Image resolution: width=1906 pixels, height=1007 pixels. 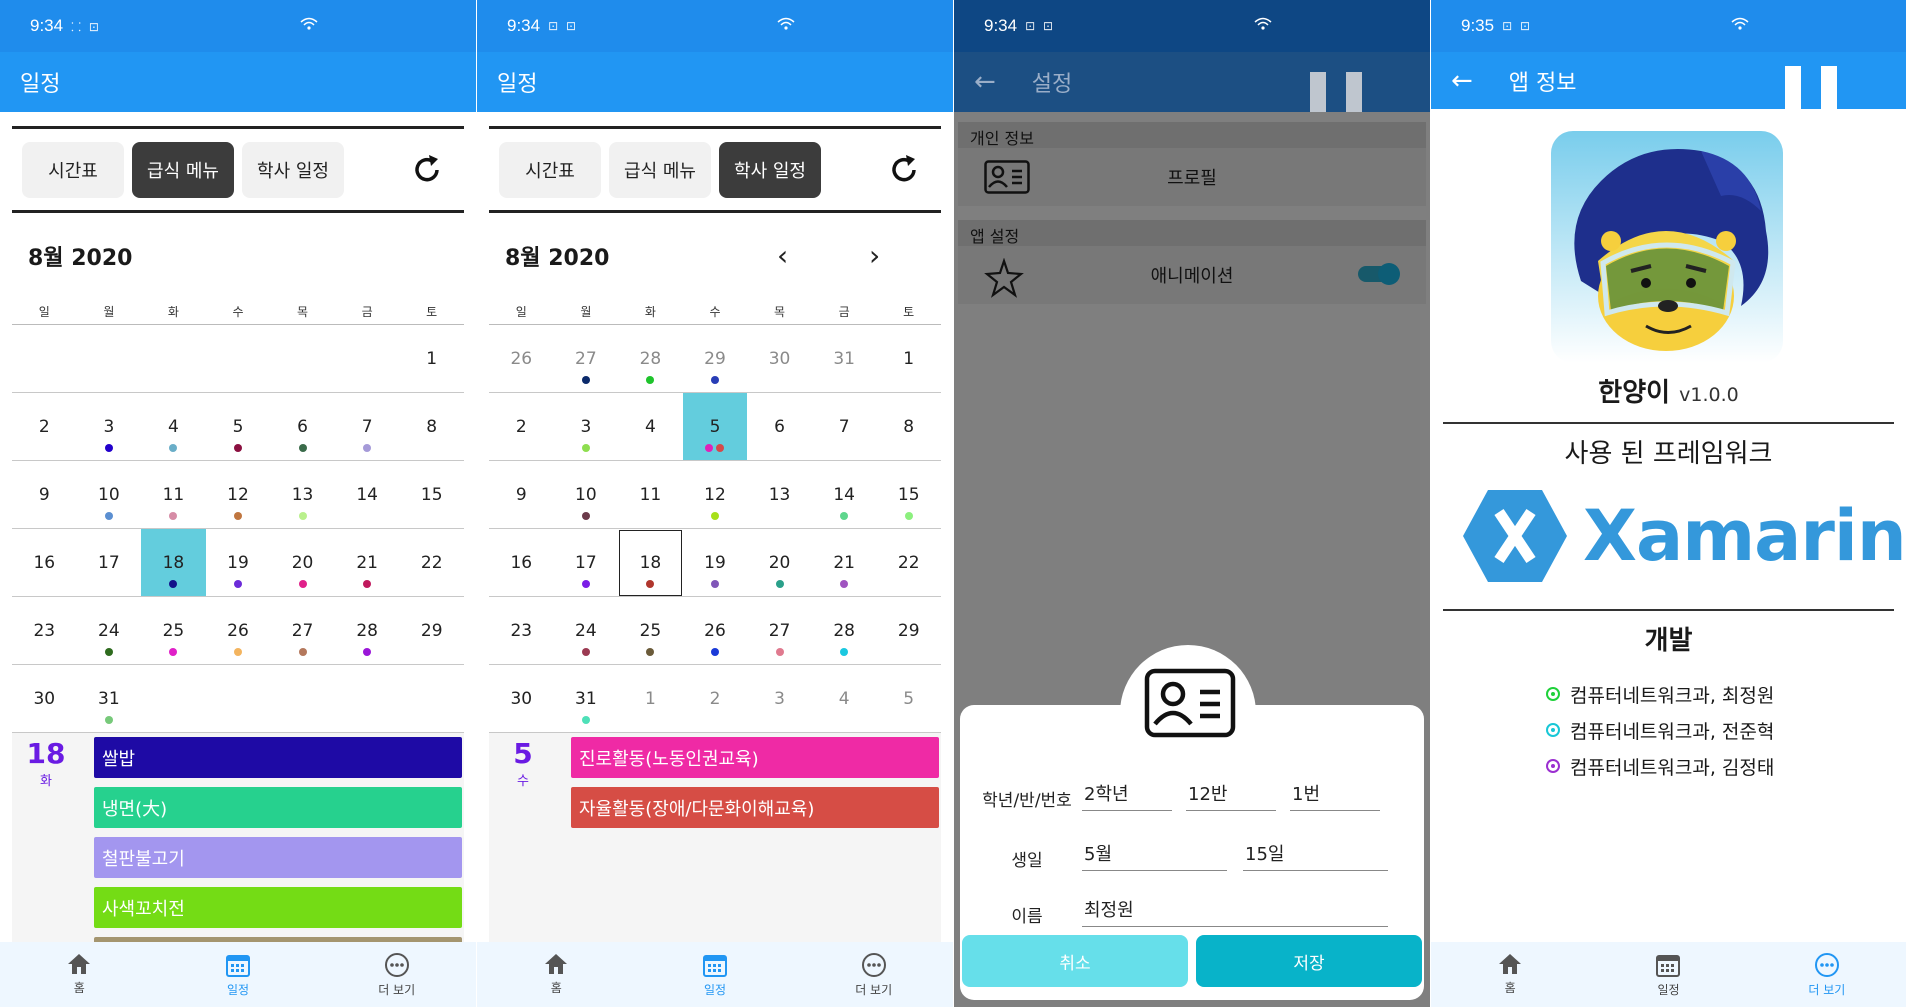 What do you see at coordinates (278, 807) in the screenshot?
I see `event-item: 냉면(大)` at bounding box center [278, 807].